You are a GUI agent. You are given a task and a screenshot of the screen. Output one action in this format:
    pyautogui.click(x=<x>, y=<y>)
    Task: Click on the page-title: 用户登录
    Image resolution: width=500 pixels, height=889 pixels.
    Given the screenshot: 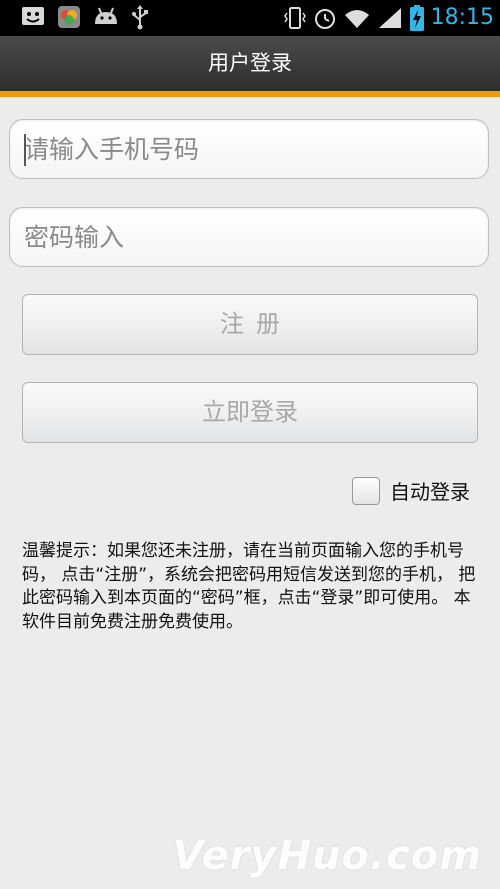 What is the action you would take?
    pyautogui.click(x=250, y=63)
    